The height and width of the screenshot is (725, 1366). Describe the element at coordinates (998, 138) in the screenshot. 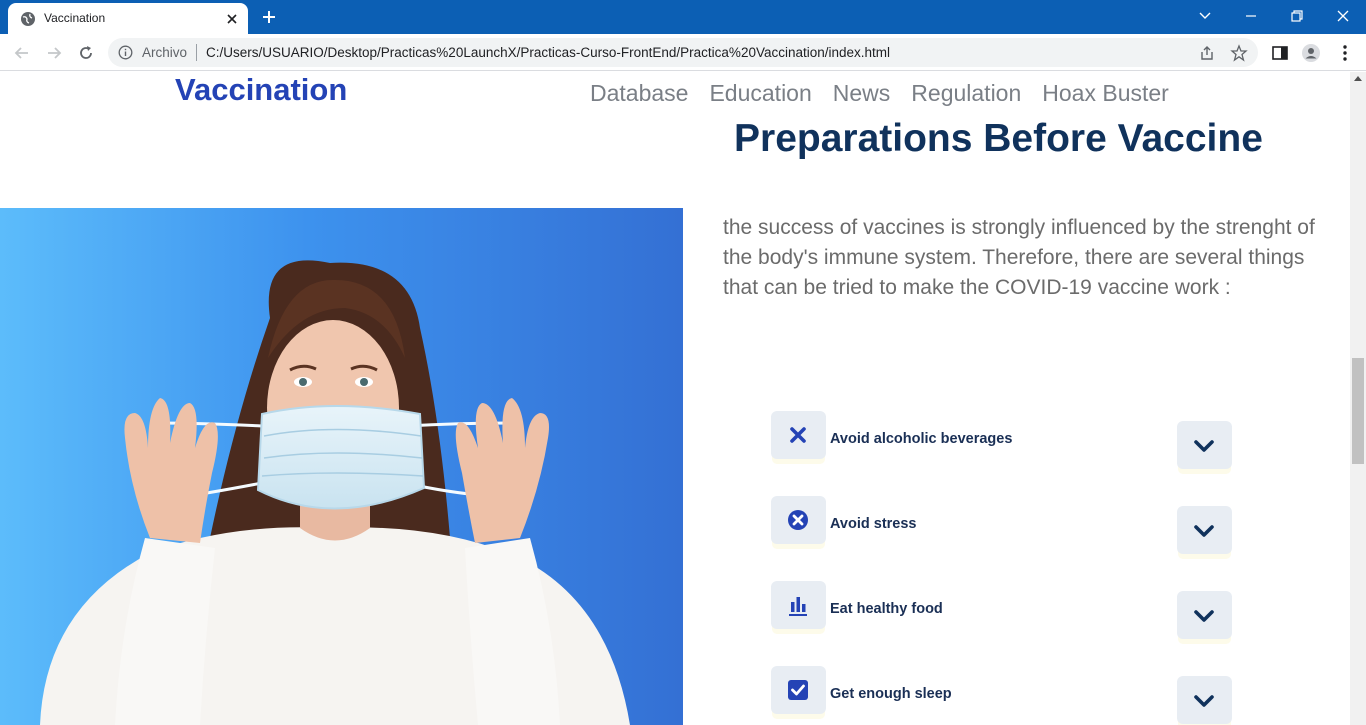

I see `section-title: Preparations Before Vaccine` at that location.